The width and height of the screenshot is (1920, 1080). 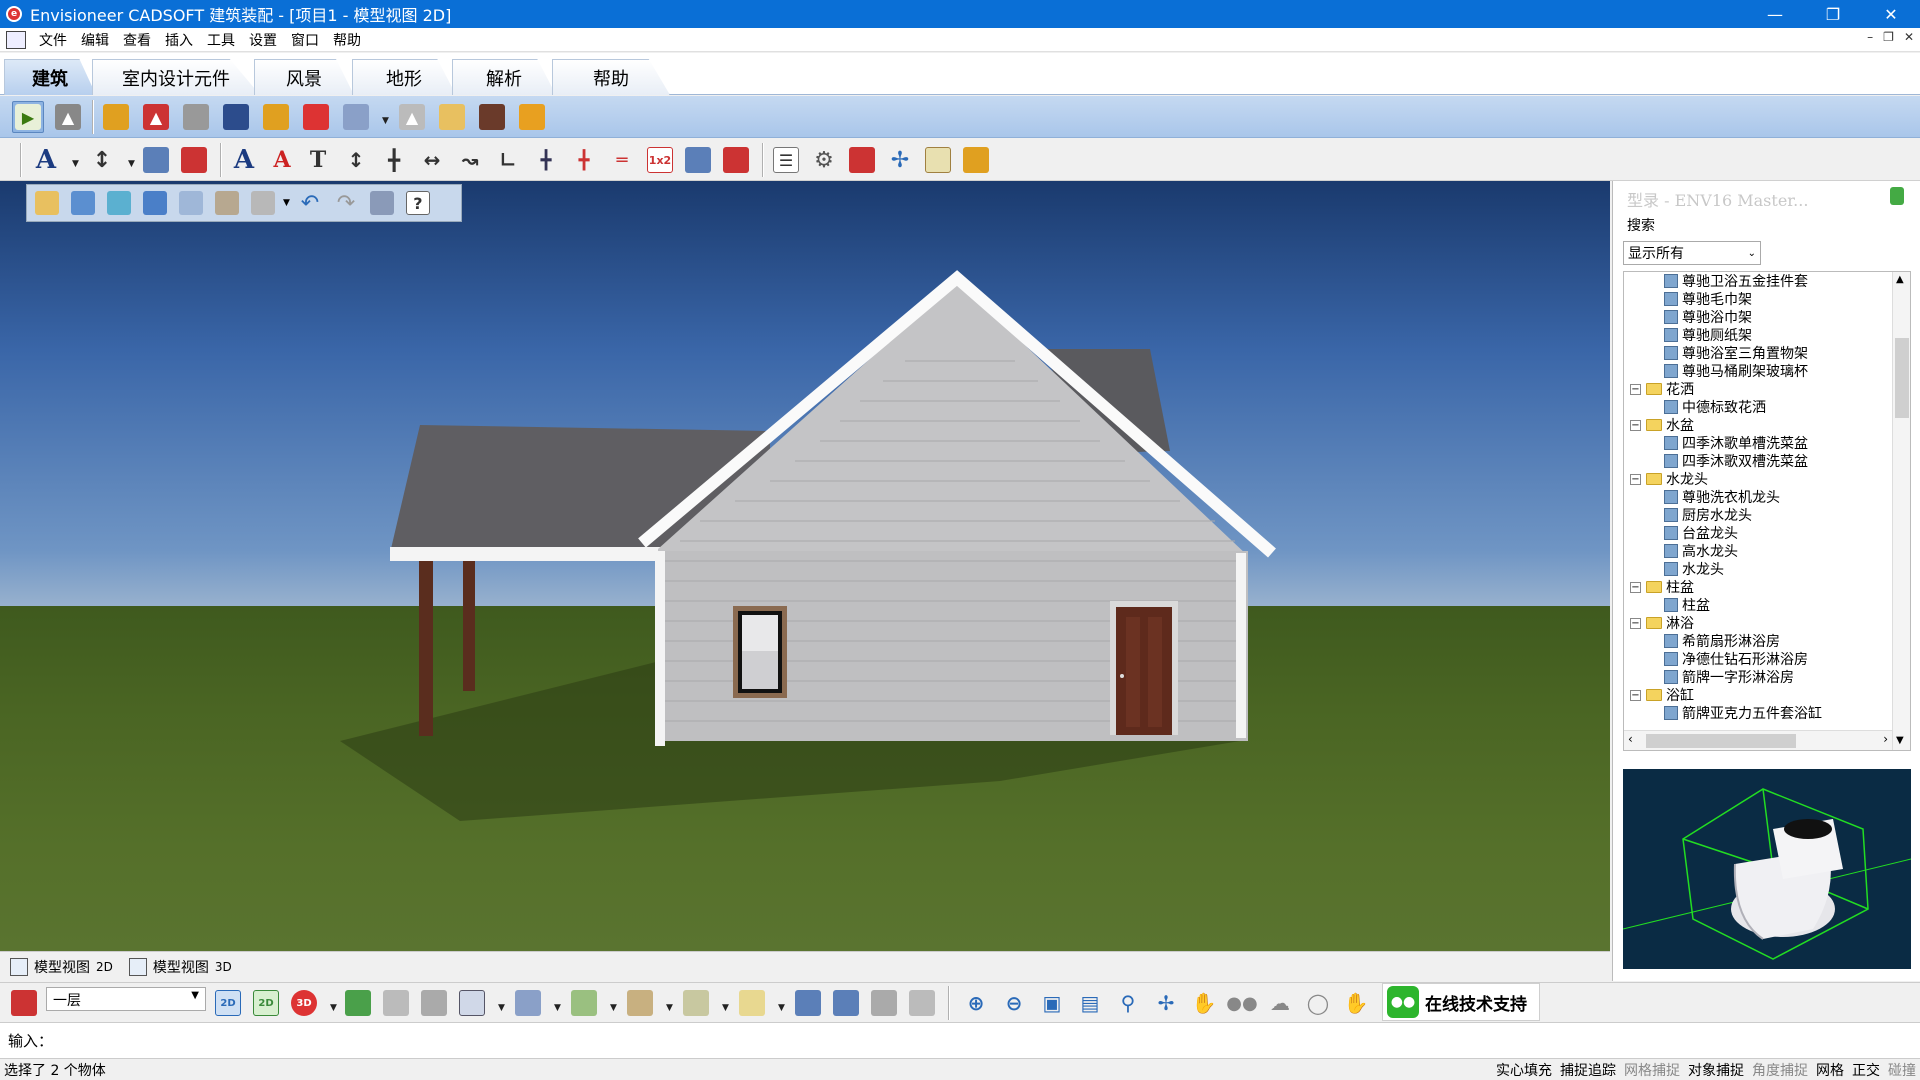 What do you see at coordinates (282, 160) in the screenshot?
I see `text-edit-icon: A` at bounding box center [282, 160].